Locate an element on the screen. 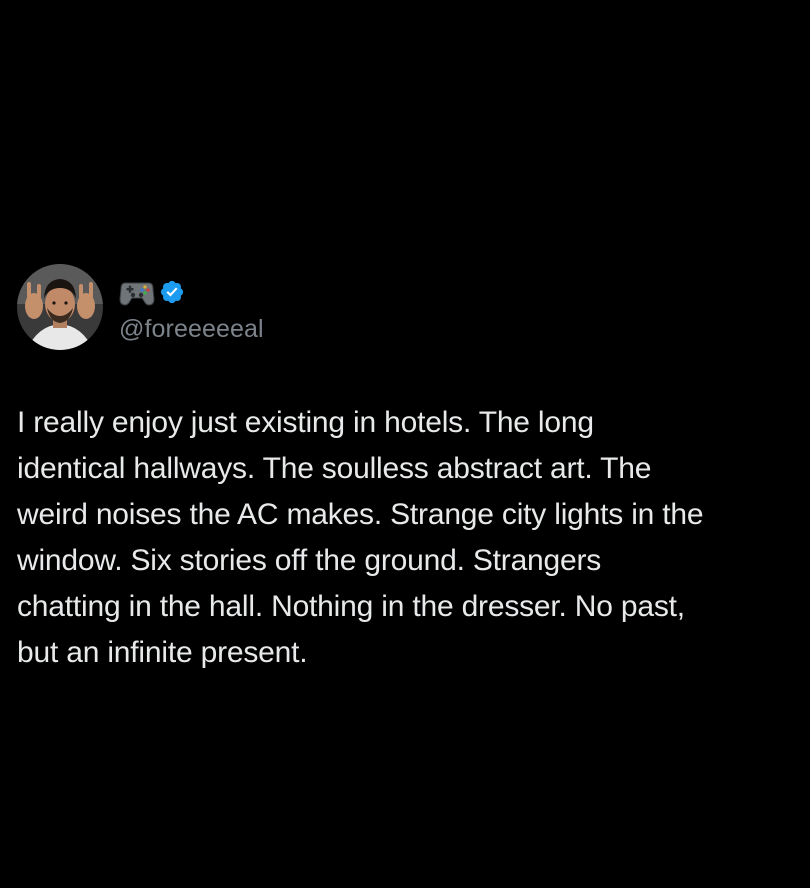 This screenshot has height=888, width=810. display-name is located at coordinates (191, 292).